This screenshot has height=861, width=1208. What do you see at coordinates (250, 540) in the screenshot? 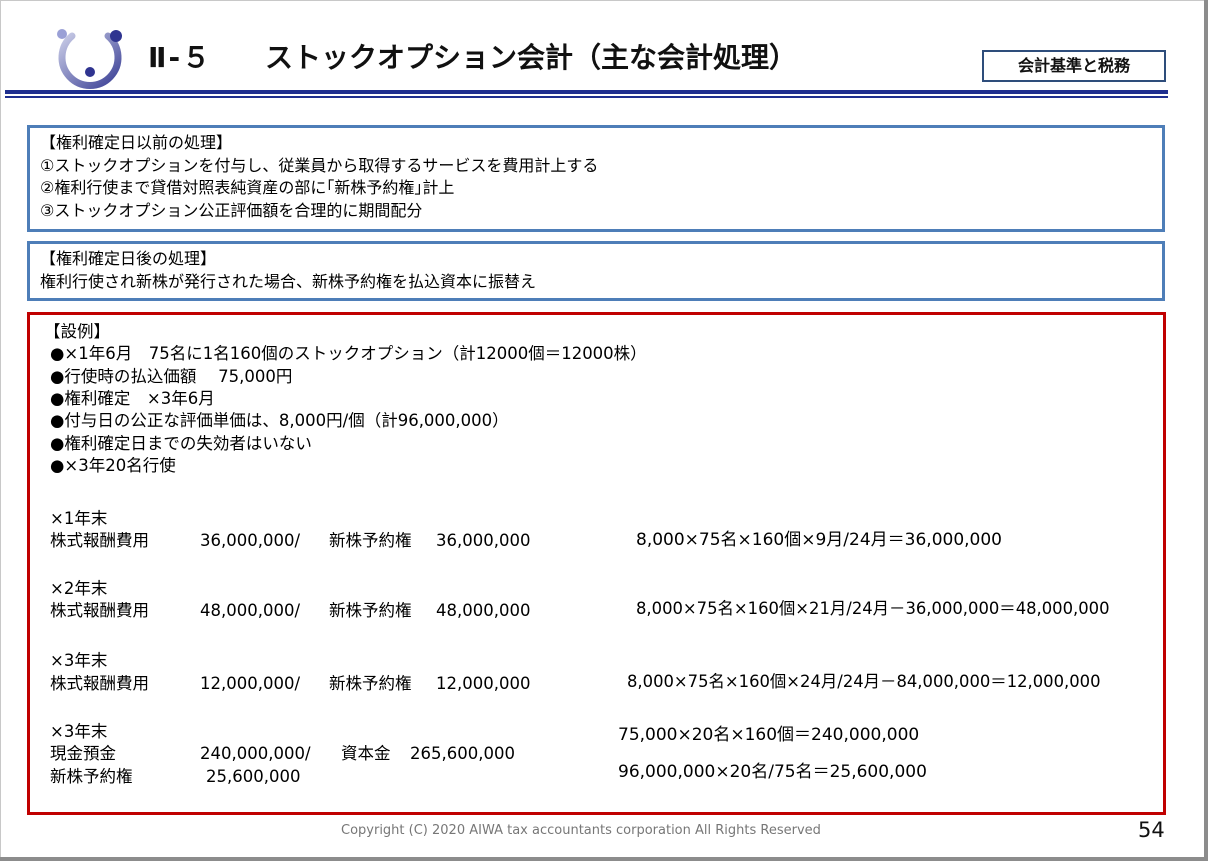
I see `entry-1-debit-amount: 36,000,000/` at bounding box center [250, 540].